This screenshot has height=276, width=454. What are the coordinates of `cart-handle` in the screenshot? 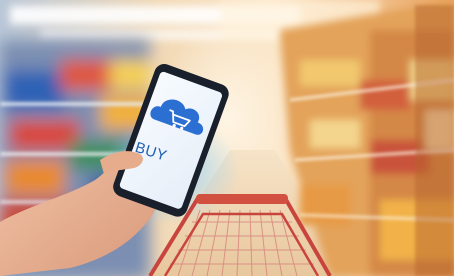 It's located at (242, 199).